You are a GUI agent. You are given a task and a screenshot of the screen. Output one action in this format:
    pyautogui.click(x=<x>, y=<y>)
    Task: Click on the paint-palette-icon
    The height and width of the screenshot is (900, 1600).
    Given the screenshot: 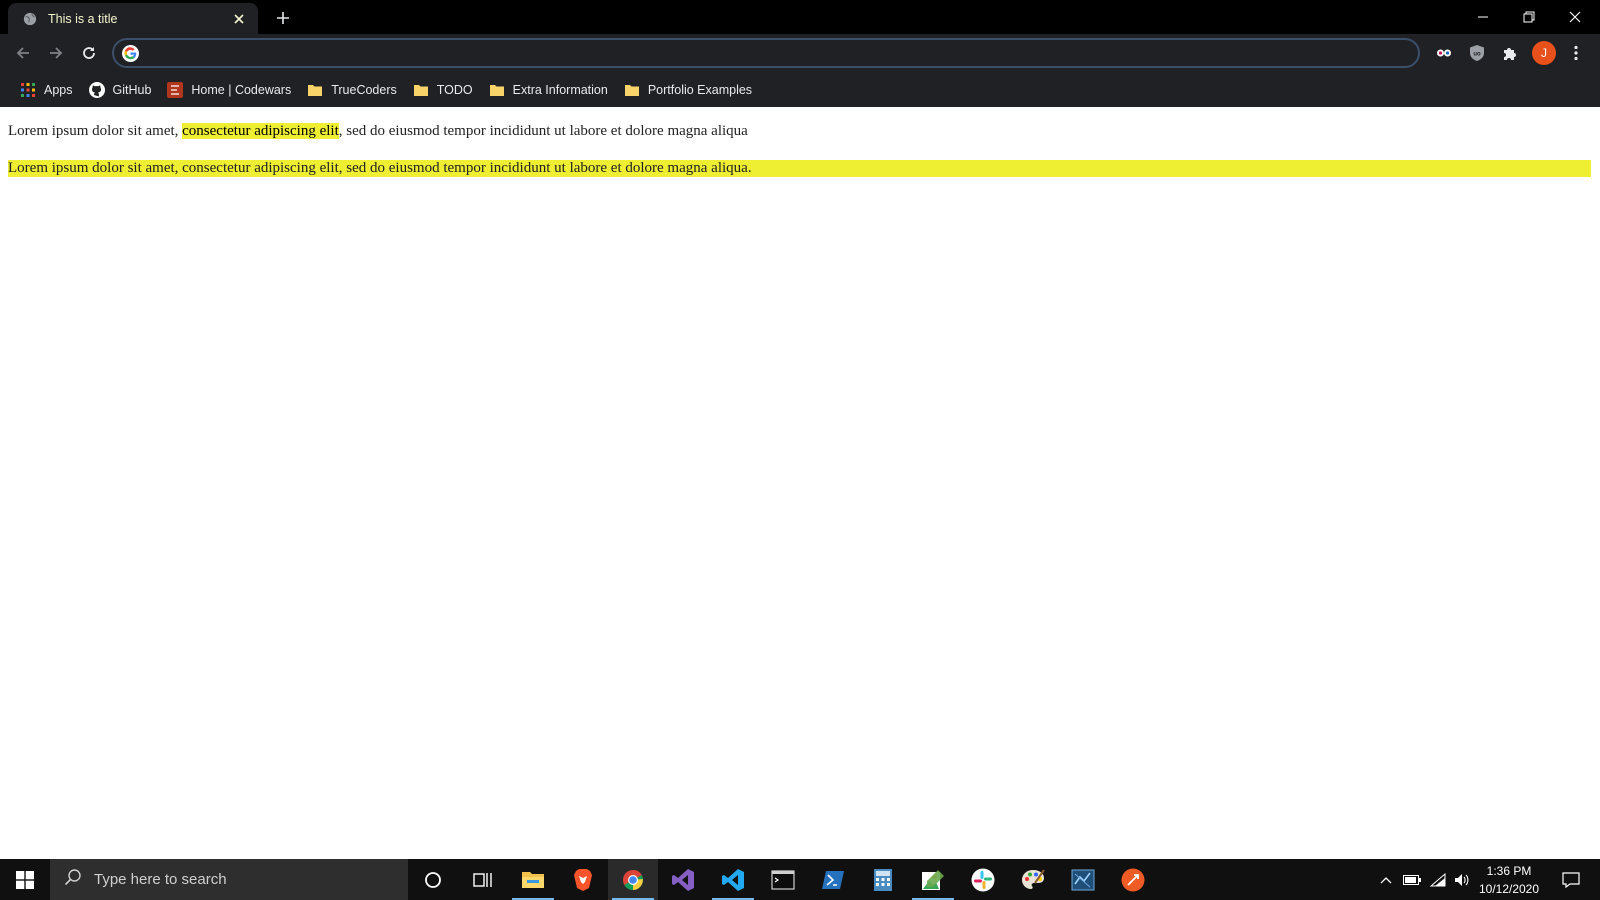 What is the action you would take?
    pyautogui.click(x=1033, y=879)
    